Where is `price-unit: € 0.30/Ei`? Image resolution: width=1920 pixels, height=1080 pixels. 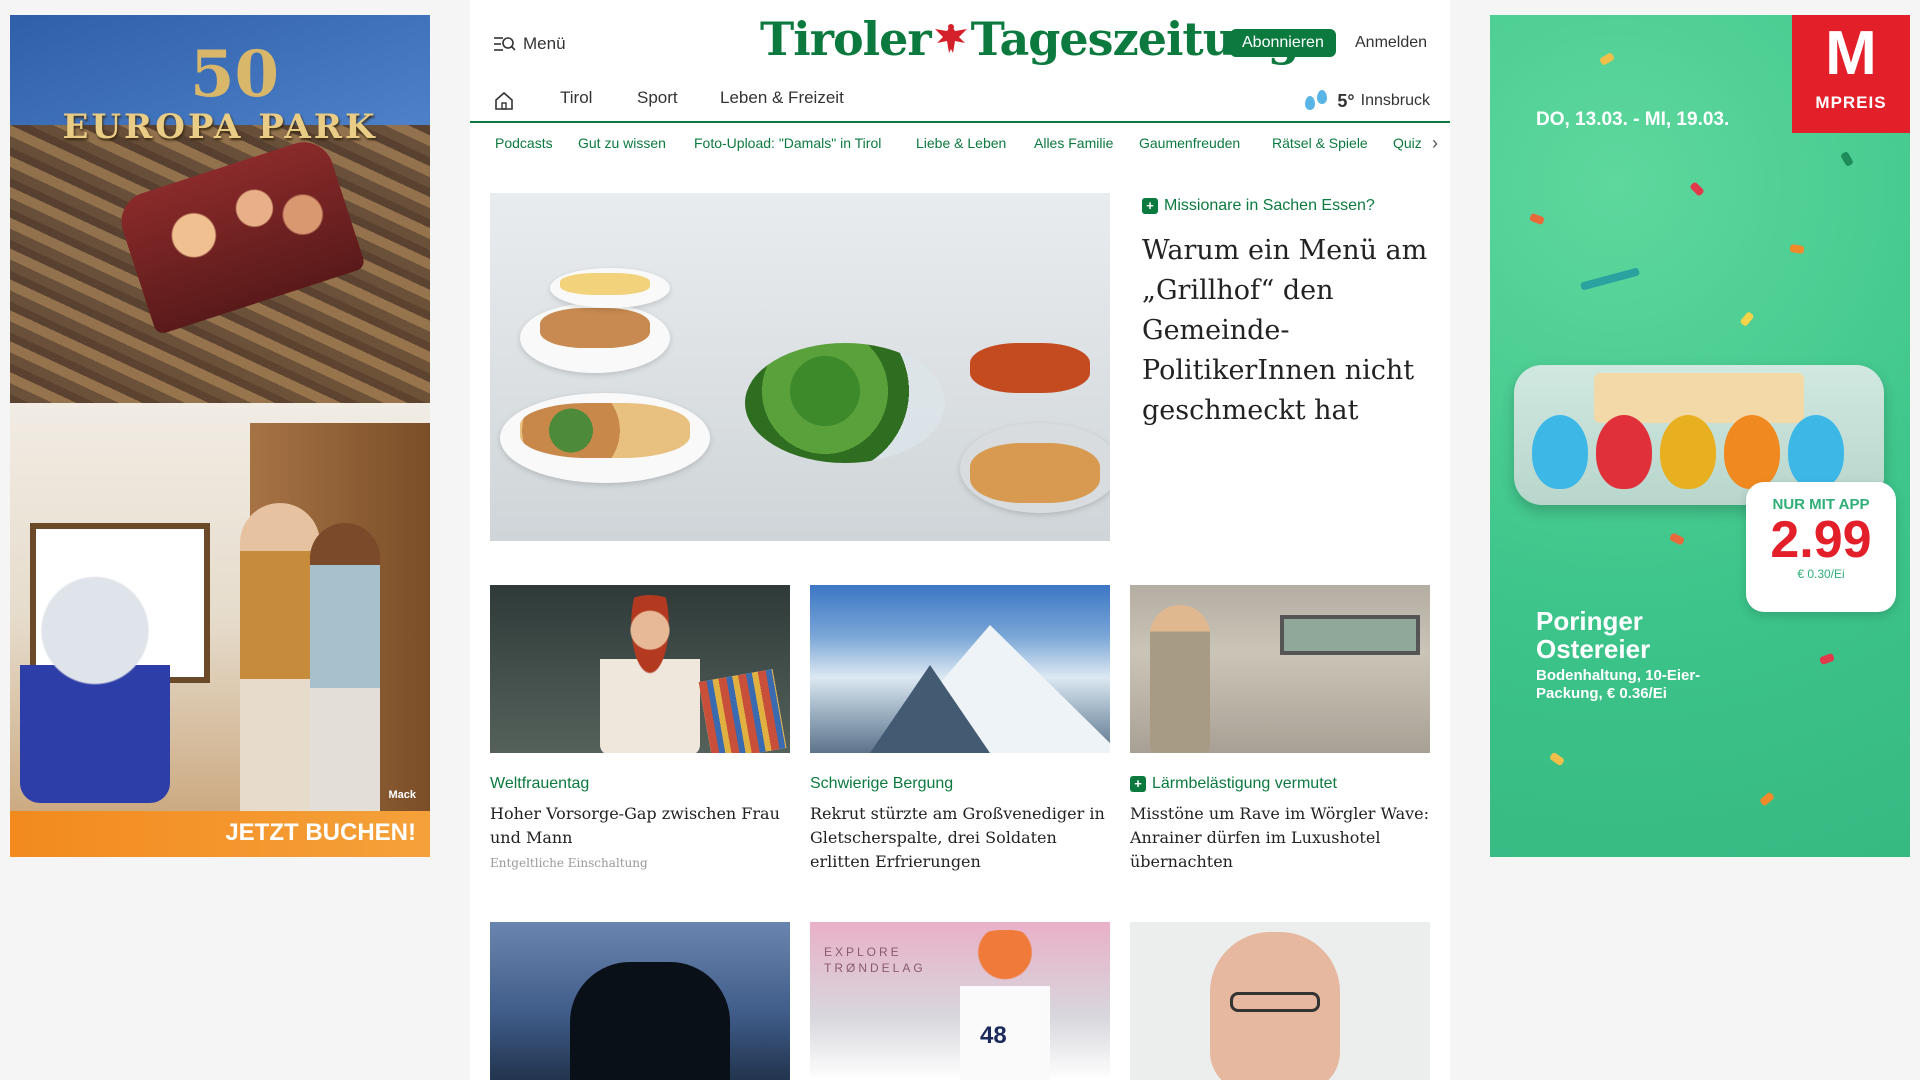
price-unit: € 0.30/Ei is located at coordinates (1821, 574).